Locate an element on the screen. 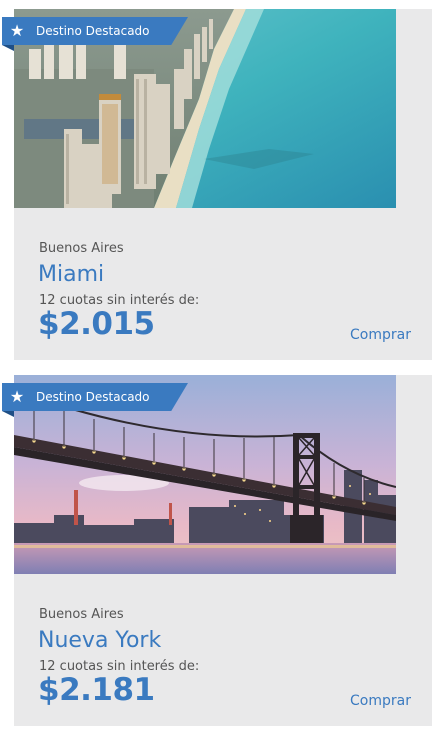 This screenshot has height=730, width=443. price: $2.015 is located at coordinates (96, 324).